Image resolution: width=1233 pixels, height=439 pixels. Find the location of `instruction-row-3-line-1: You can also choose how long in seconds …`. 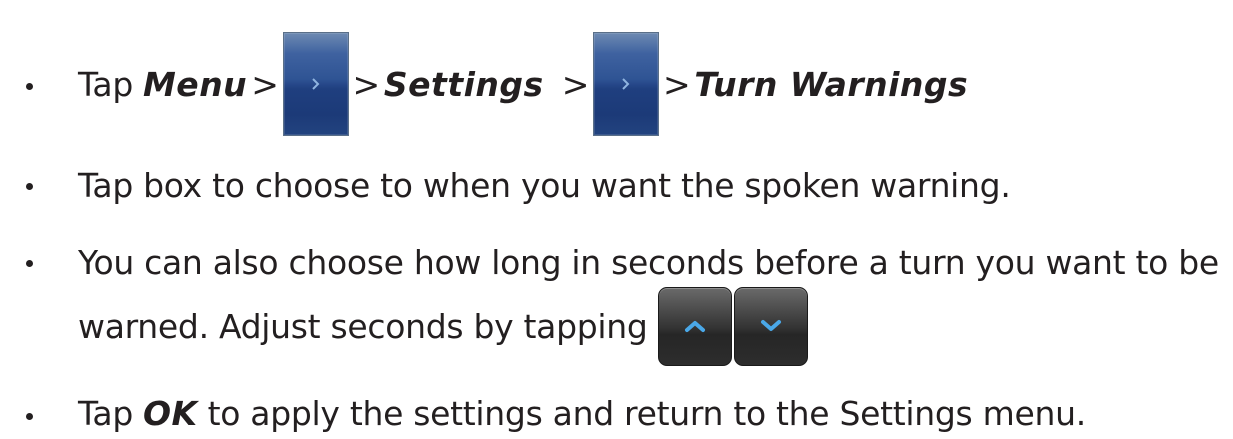

instruction-row-3-line-1: You can also choose how long in seconds … is located at coordinates (609, 262).